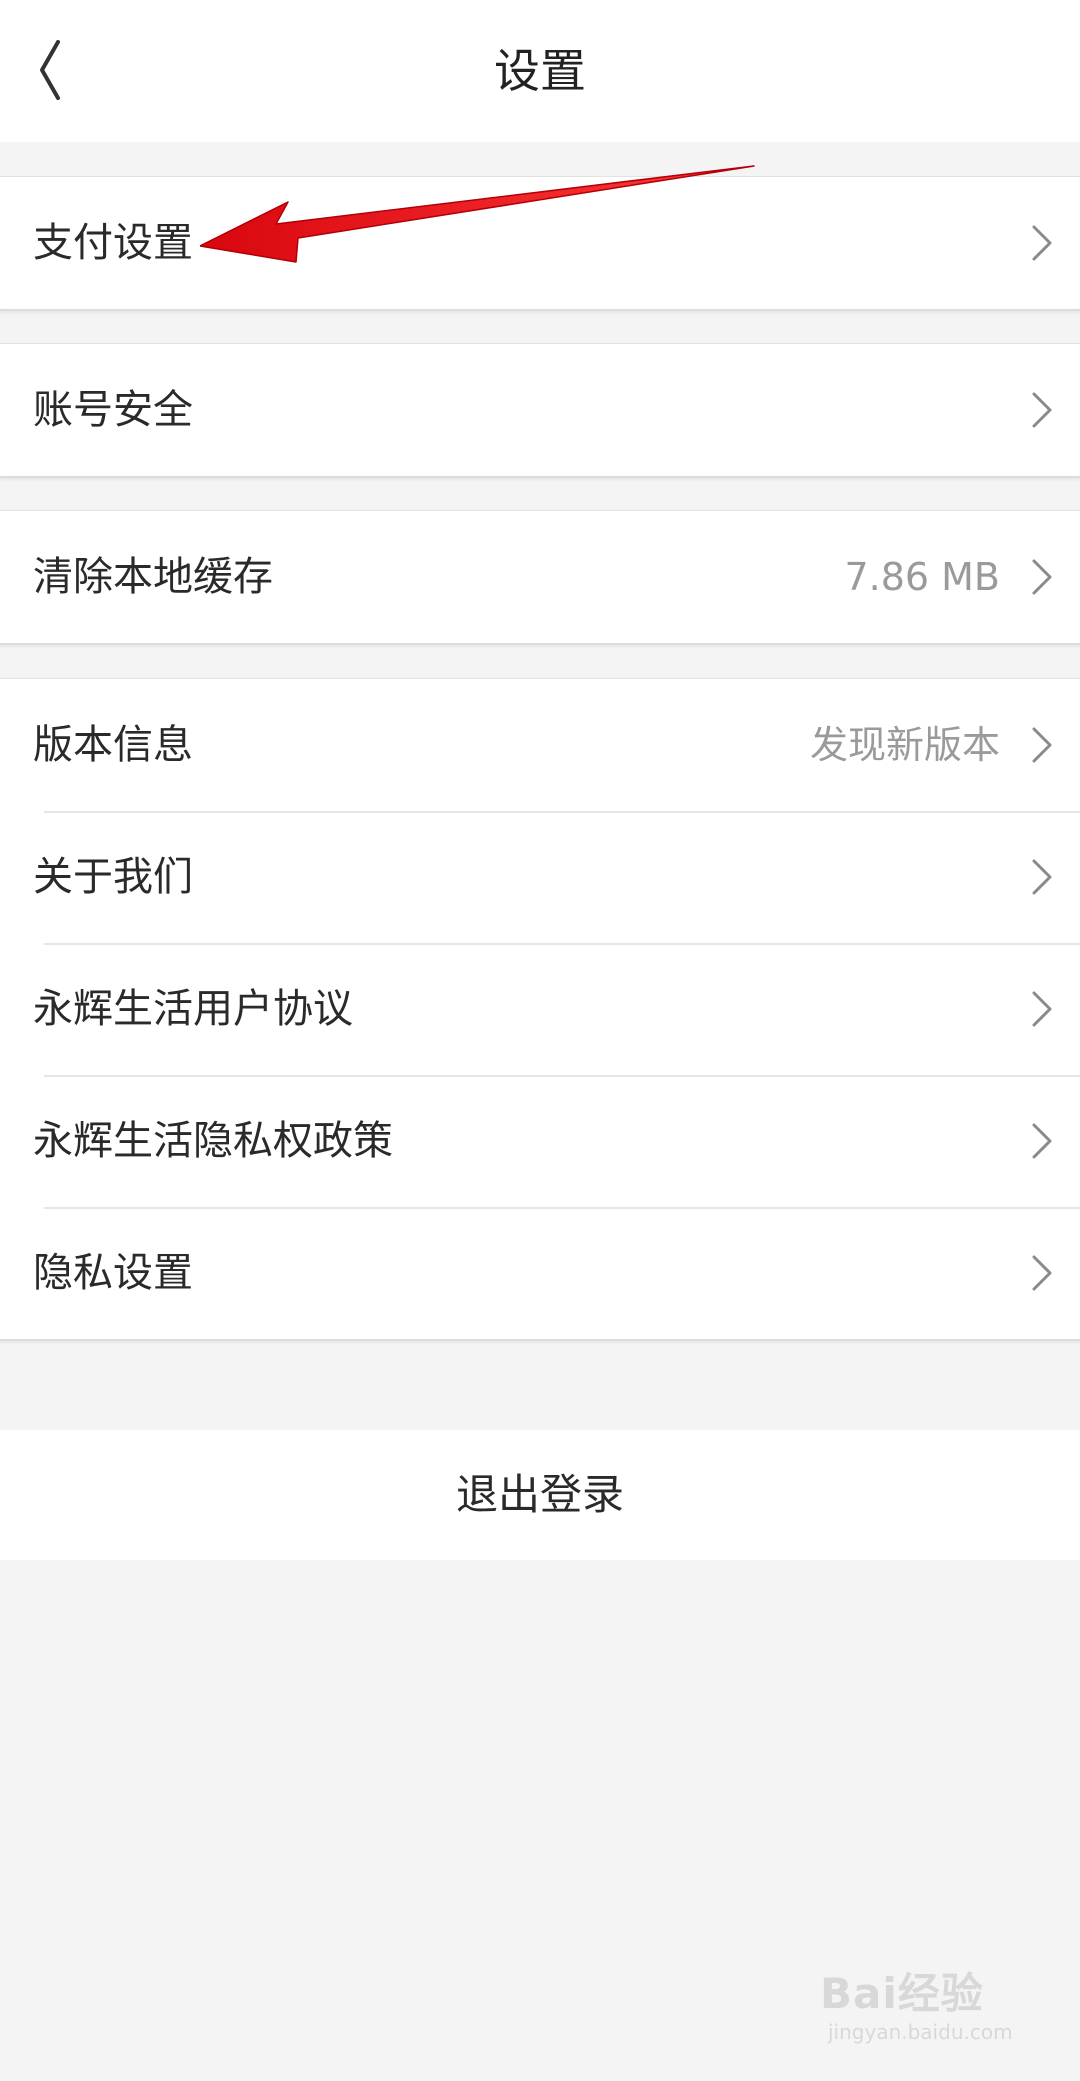 Image resolution: width=1080 pixels, height=2081 pixels. I want to click on privacy-policy-label: 永辉生活隐私权政策, so click(213, 1141).